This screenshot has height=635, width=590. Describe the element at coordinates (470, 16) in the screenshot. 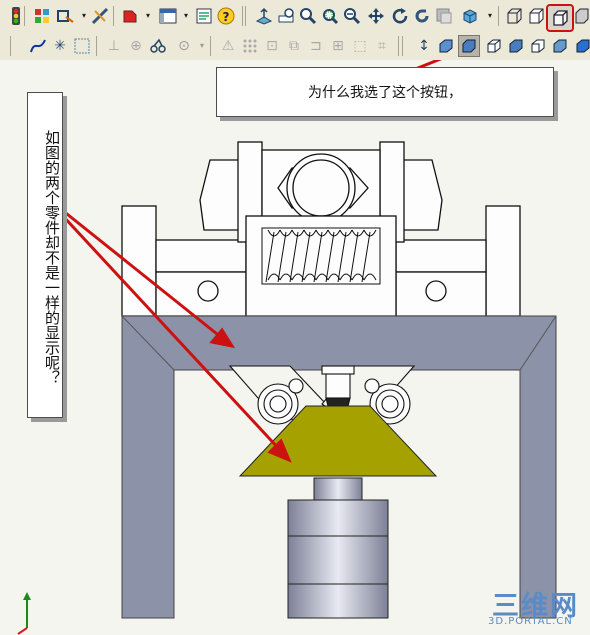

I see `view-orientation-icon` at that location.